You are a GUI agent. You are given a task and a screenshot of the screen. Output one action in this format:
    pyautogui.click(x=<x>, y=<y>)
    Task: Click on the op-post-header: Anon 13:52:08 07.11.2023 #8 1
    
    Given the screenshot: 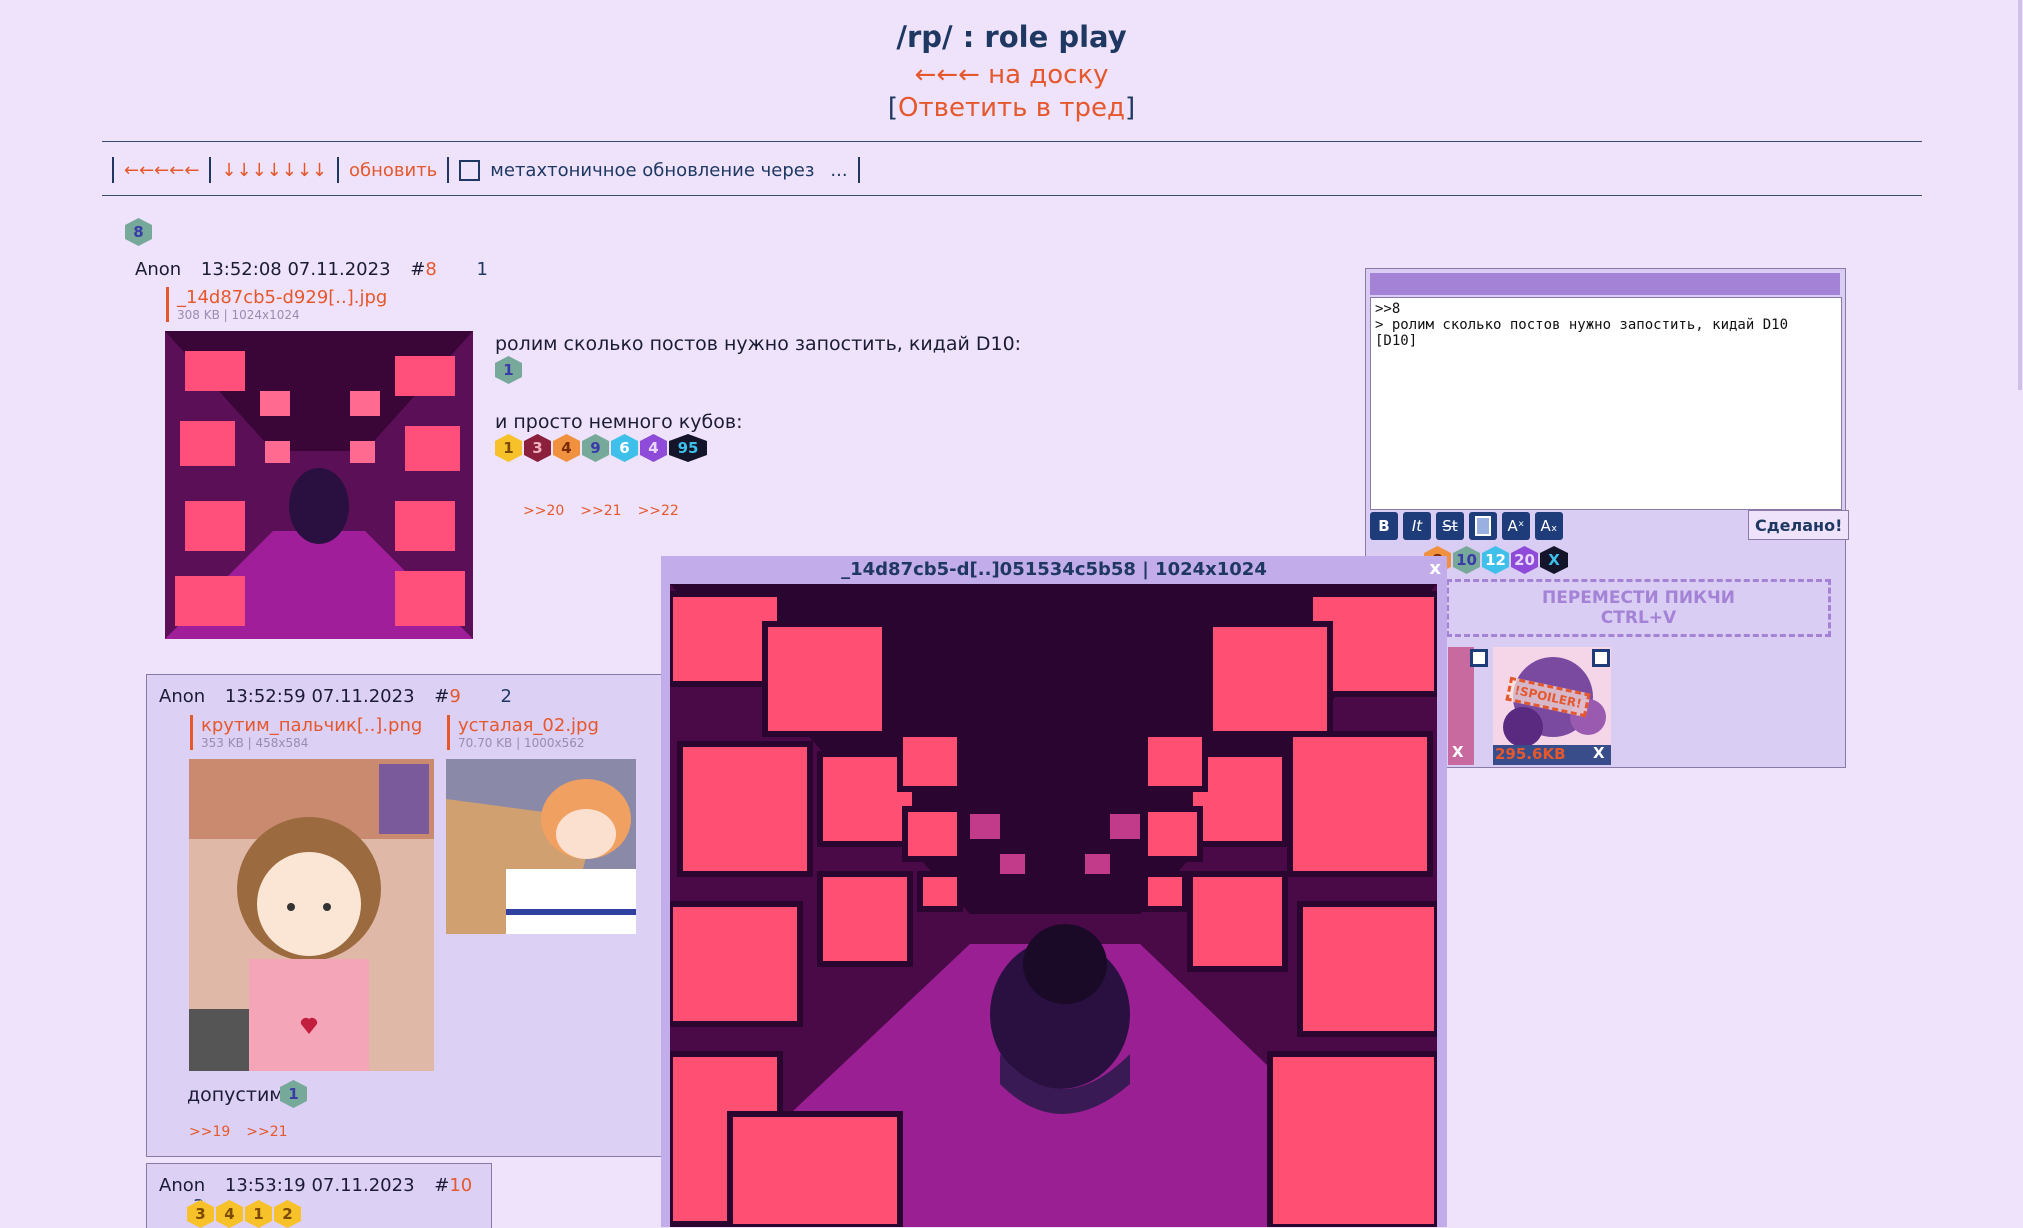 What is the action you would take?
    pyautogui.click(x=311, y=269)
    